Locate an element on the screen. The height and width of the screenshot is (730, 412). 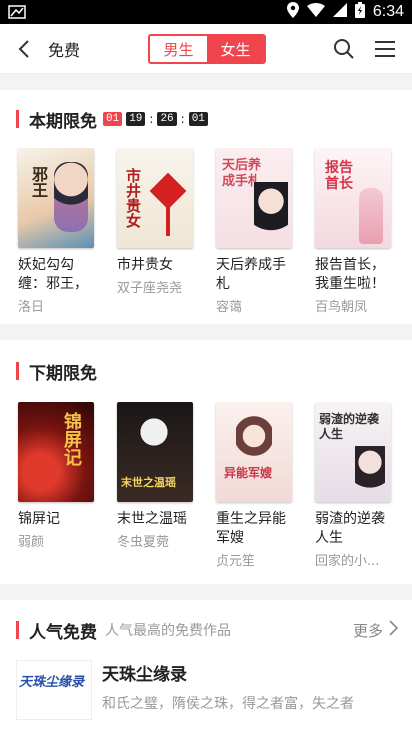
section-subtitle: 人气最高的免费作品 is located at coordinates (168, 631).